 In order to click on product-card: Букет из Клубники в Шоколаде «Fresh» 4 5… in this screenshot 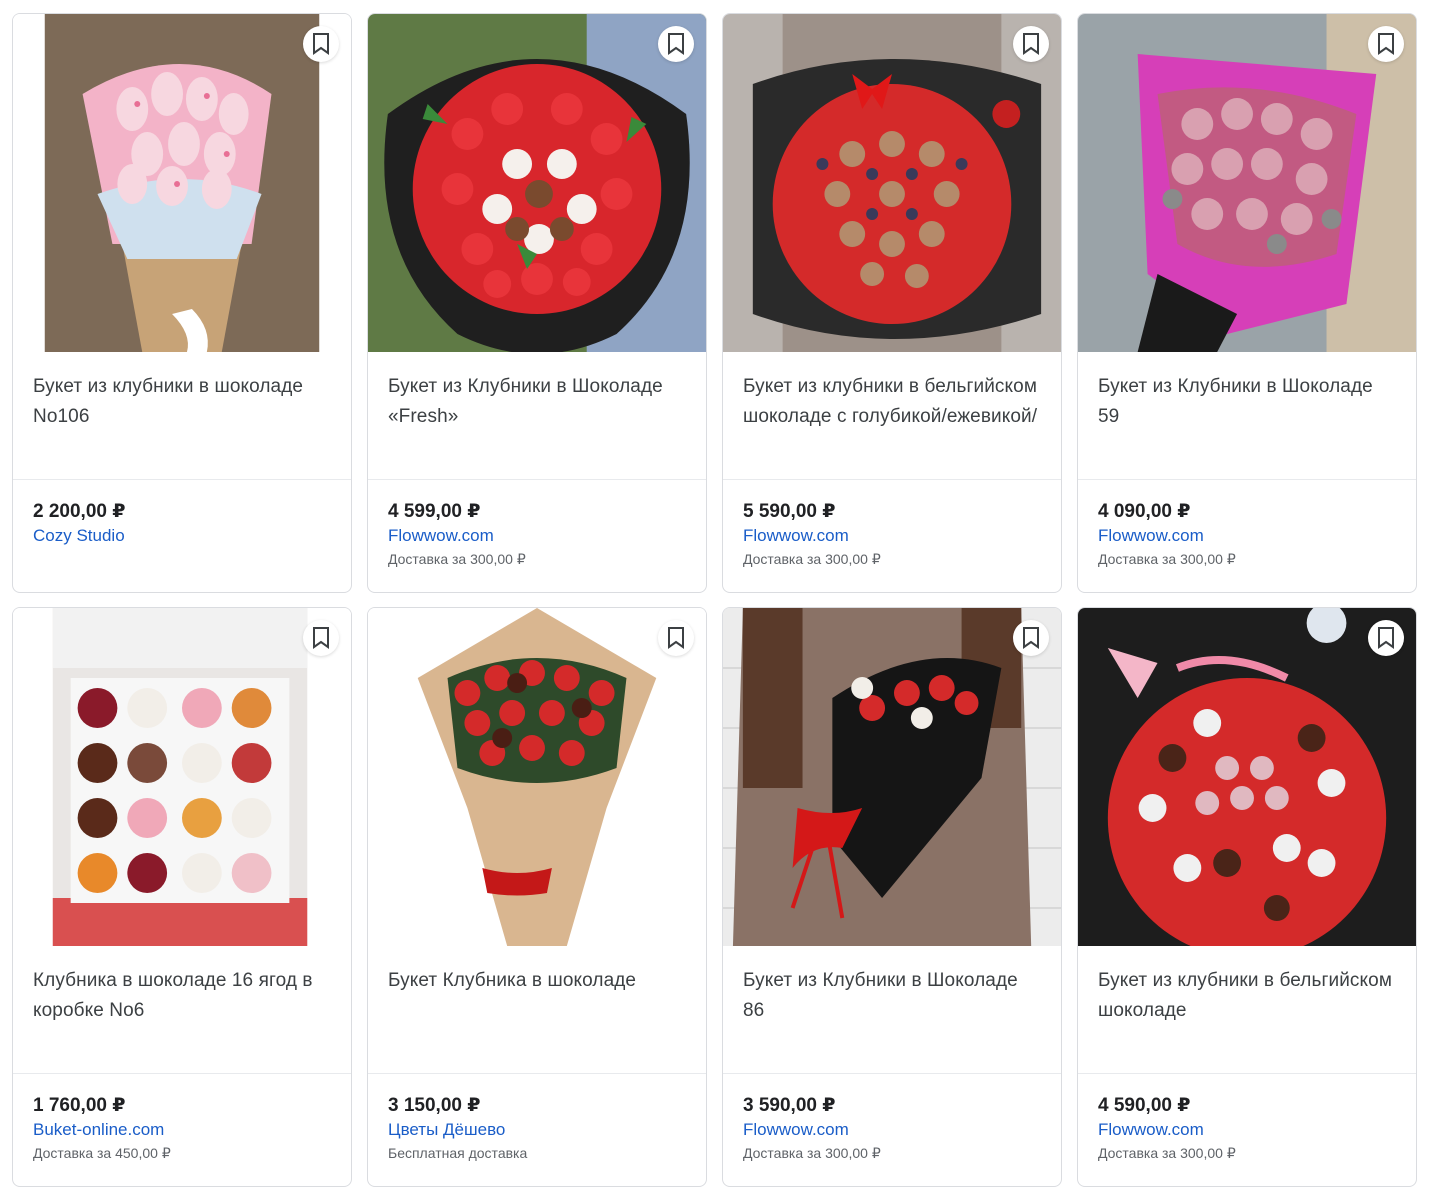, I will do `click(537, 303)`.